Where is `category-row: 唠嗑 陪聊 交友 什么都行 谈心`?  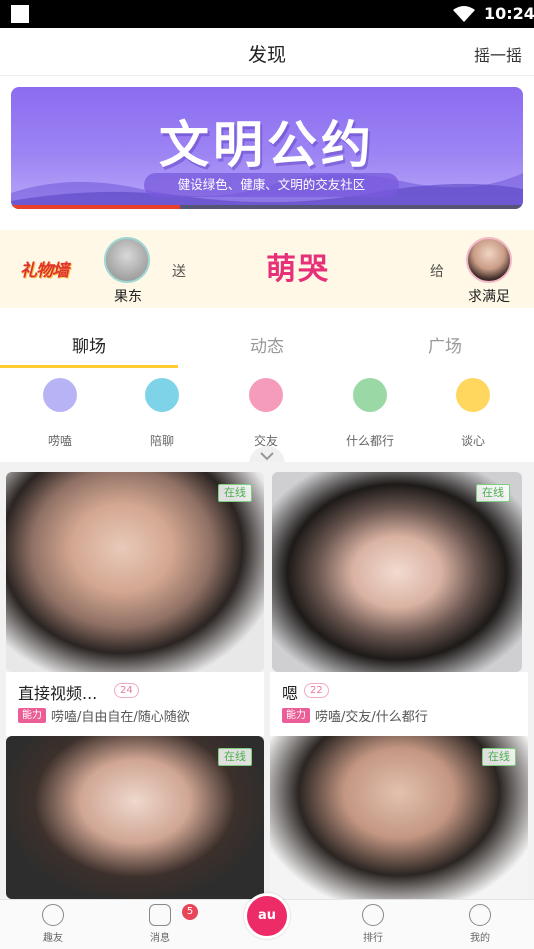 category-row: 唠嗑 陪聊 交友 什么都行 谈心 is located at coordinates (267, 416).